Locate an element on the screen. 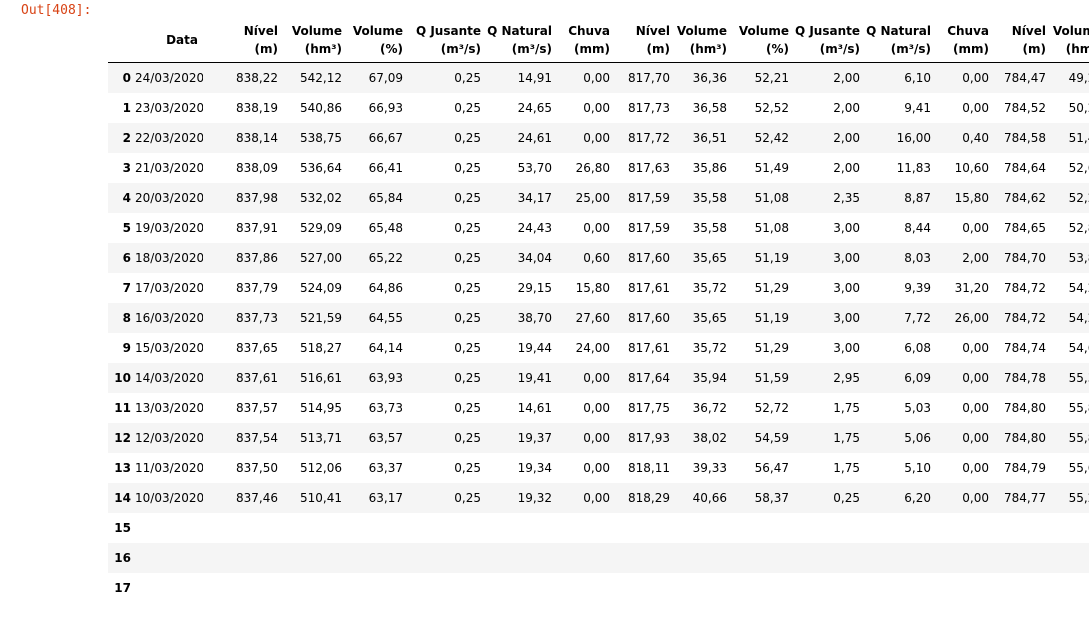 This screenshot has height=627, width=1089. value-cell: 55,38 is located at coordinates (1078, 377).